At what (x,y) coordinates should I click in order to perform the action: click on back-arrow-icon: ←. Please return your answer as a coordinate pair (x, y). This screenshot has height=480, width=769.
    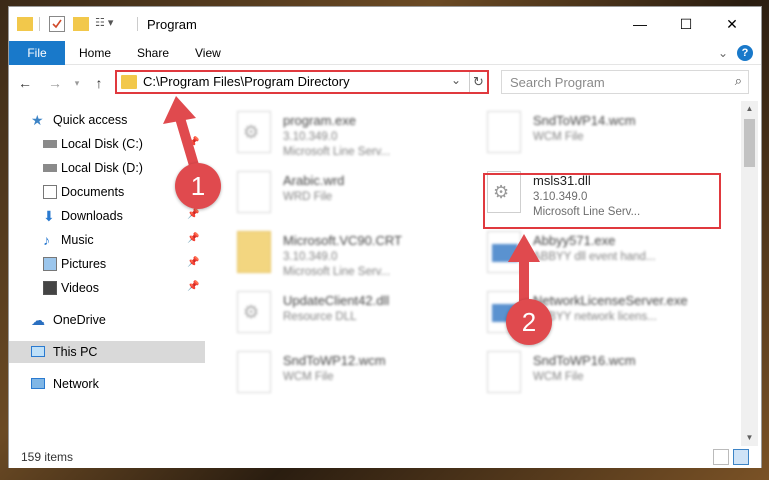
    Looking at the image, I should click on (25, 83).